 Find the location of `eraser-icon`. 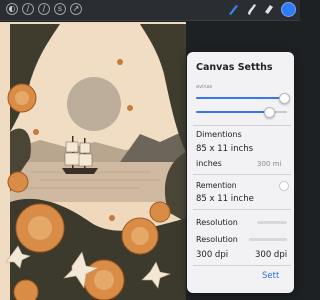

eraser-icon is located at coordinates (269, 9).